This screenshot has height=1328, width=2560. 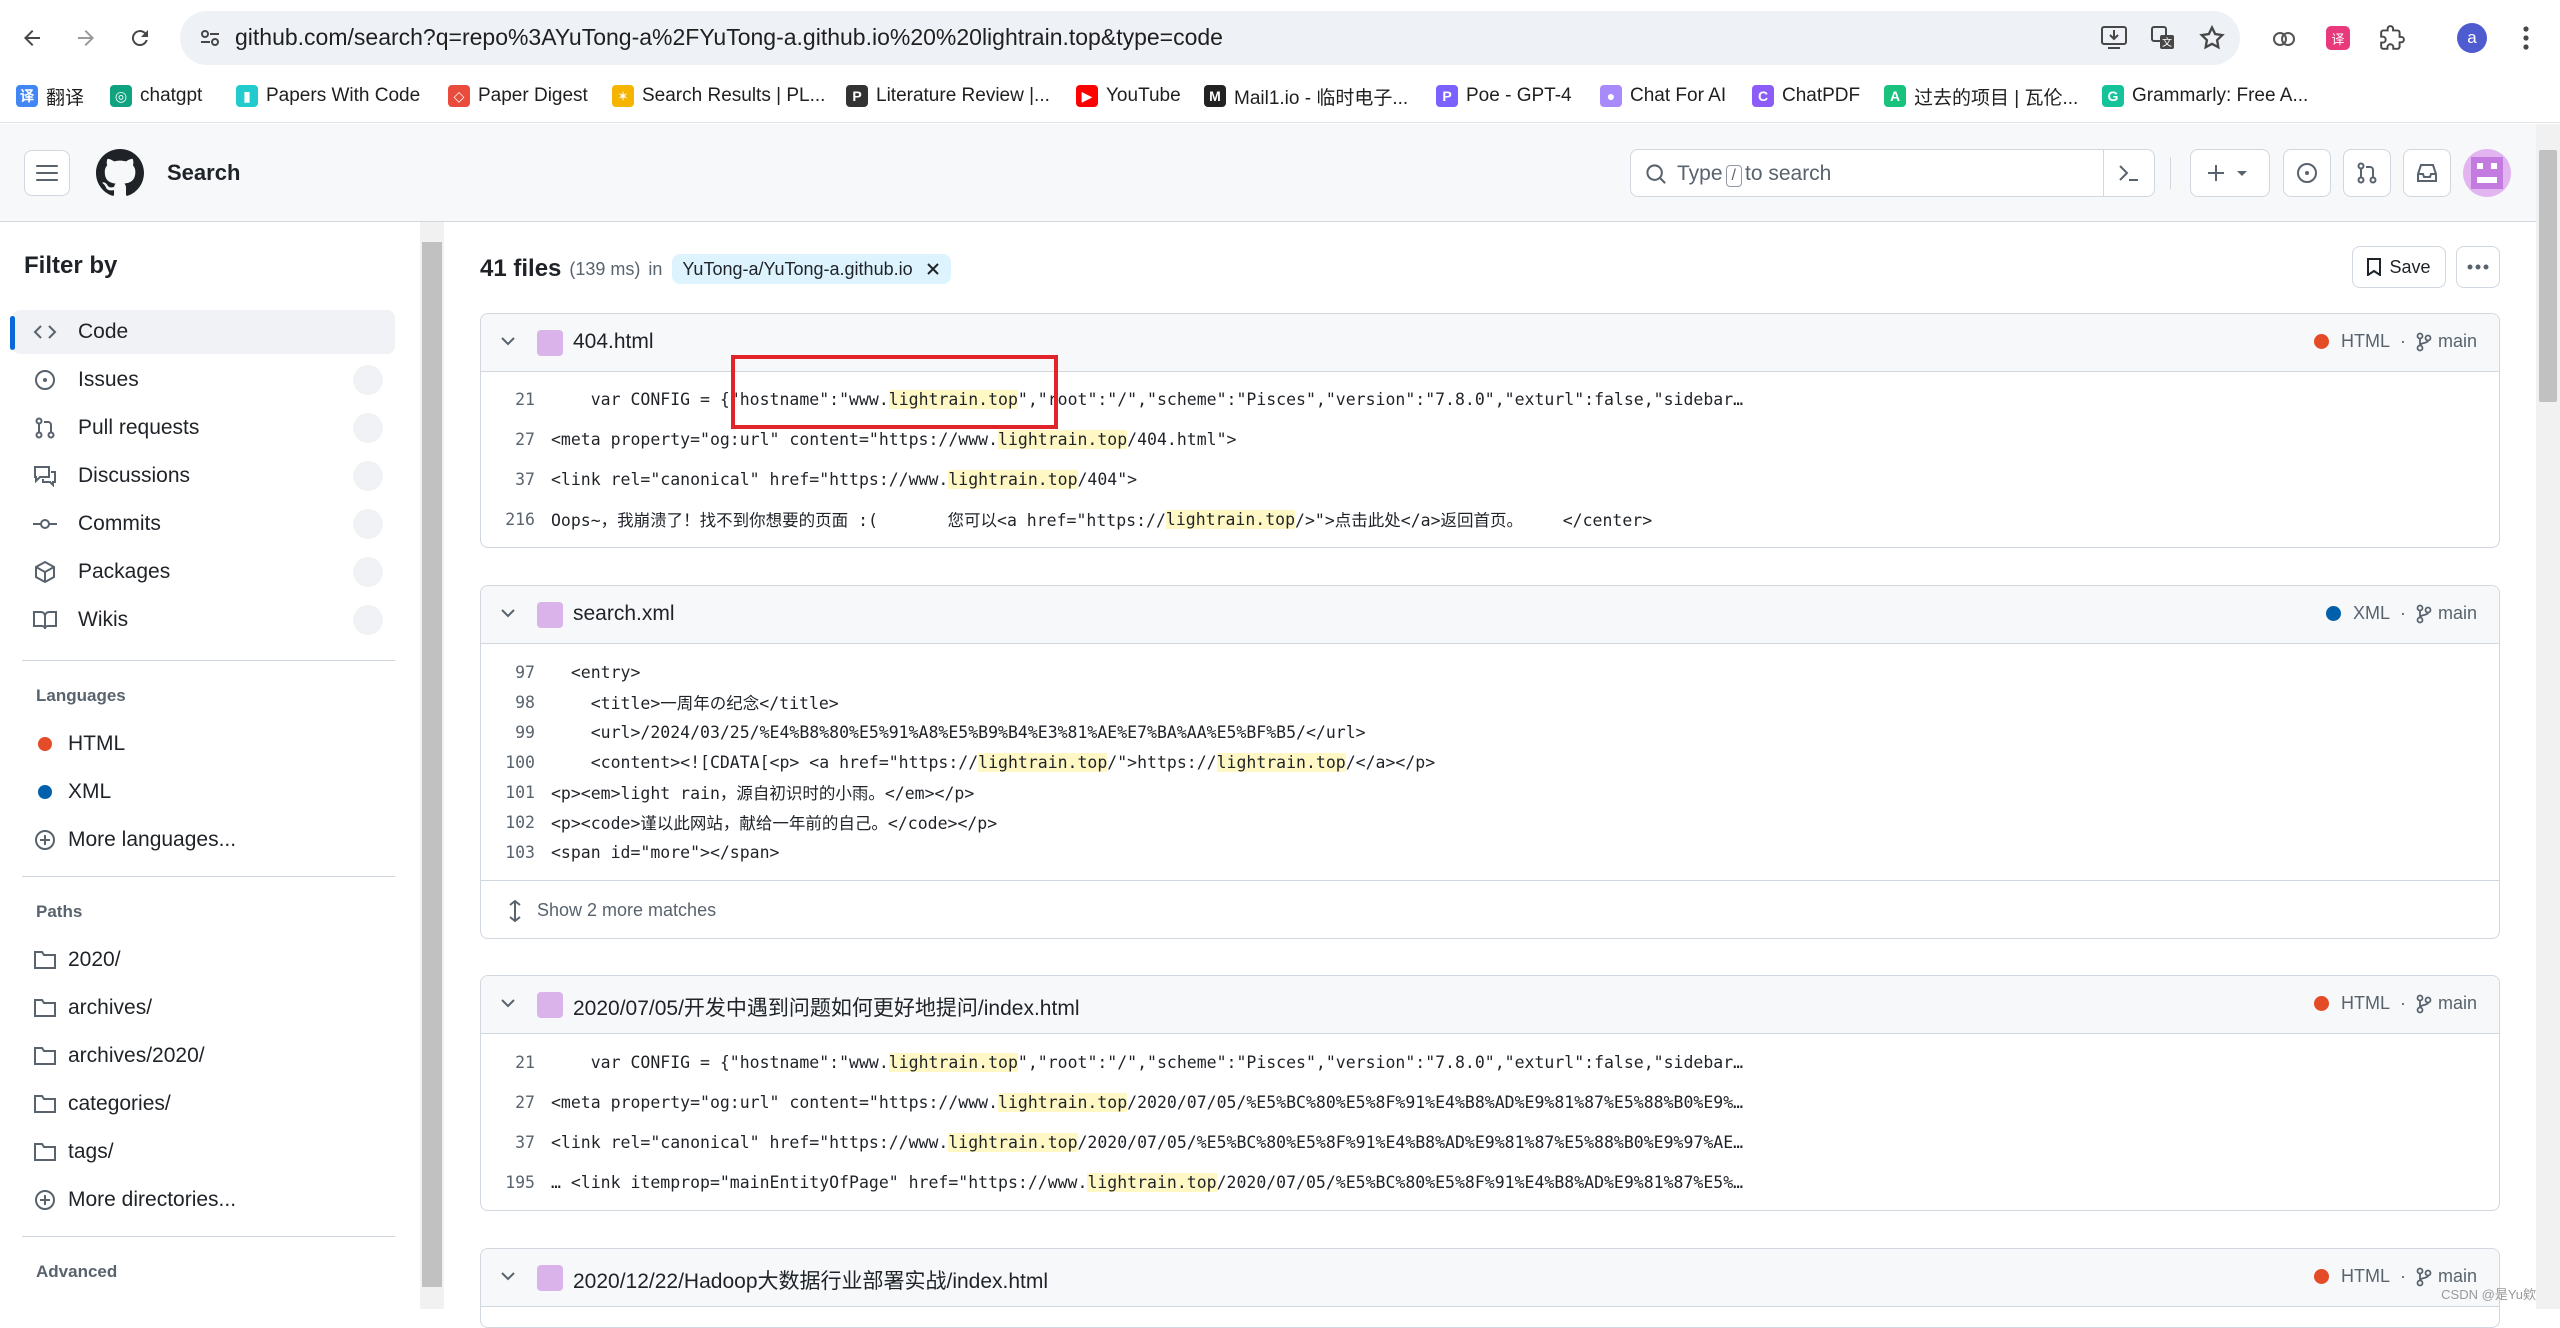 What do you see at coordinates (2338, 38) in the screenshot?
I see `extension-translate-icon: 译` at bounding box center [2338, 38].